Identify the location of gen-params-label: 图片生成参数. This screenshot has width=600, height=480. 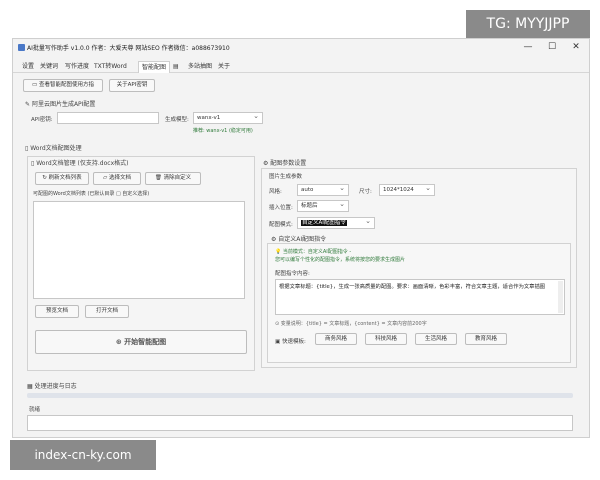
(286, 177).